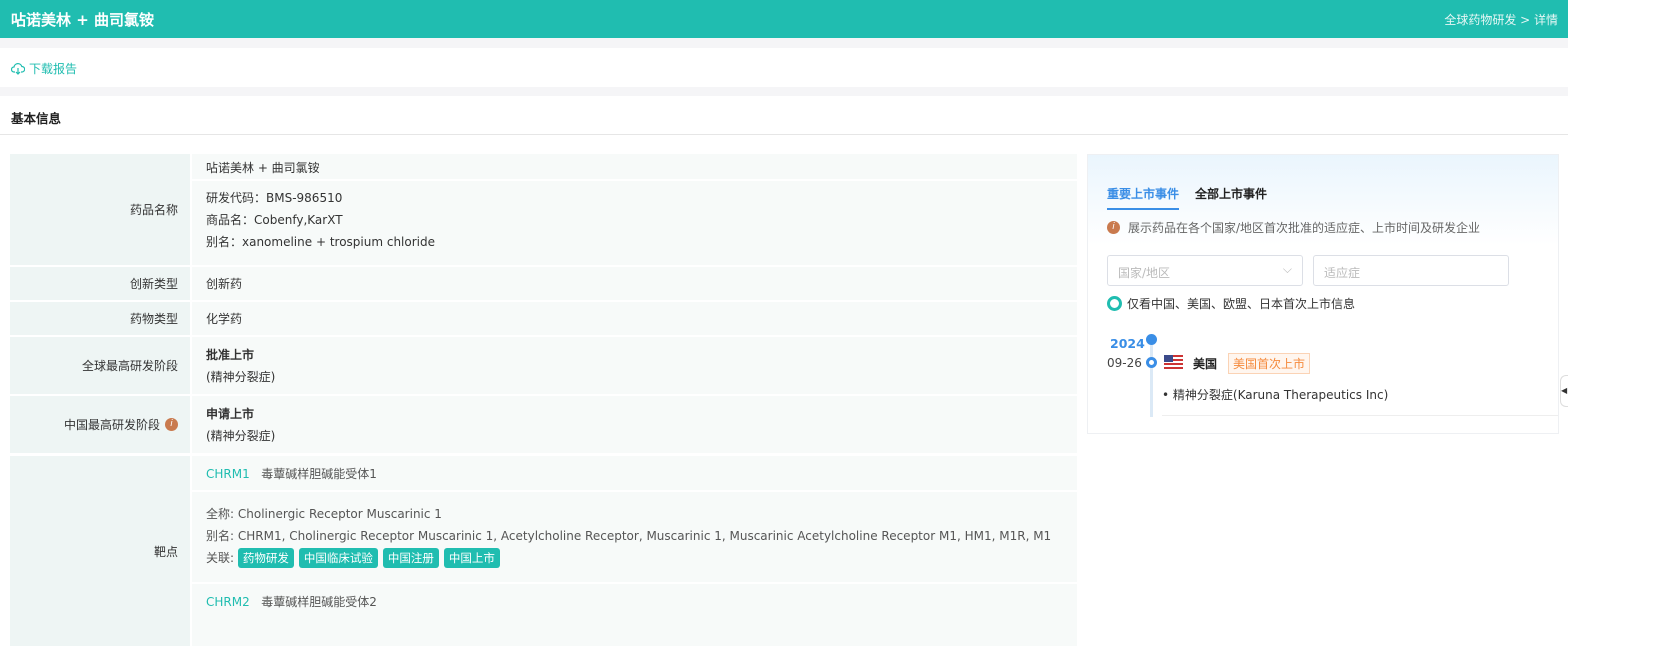  Describe the element at coordinates (1173, 362) in the screenshot. I see `us-flag-icon` at that location.